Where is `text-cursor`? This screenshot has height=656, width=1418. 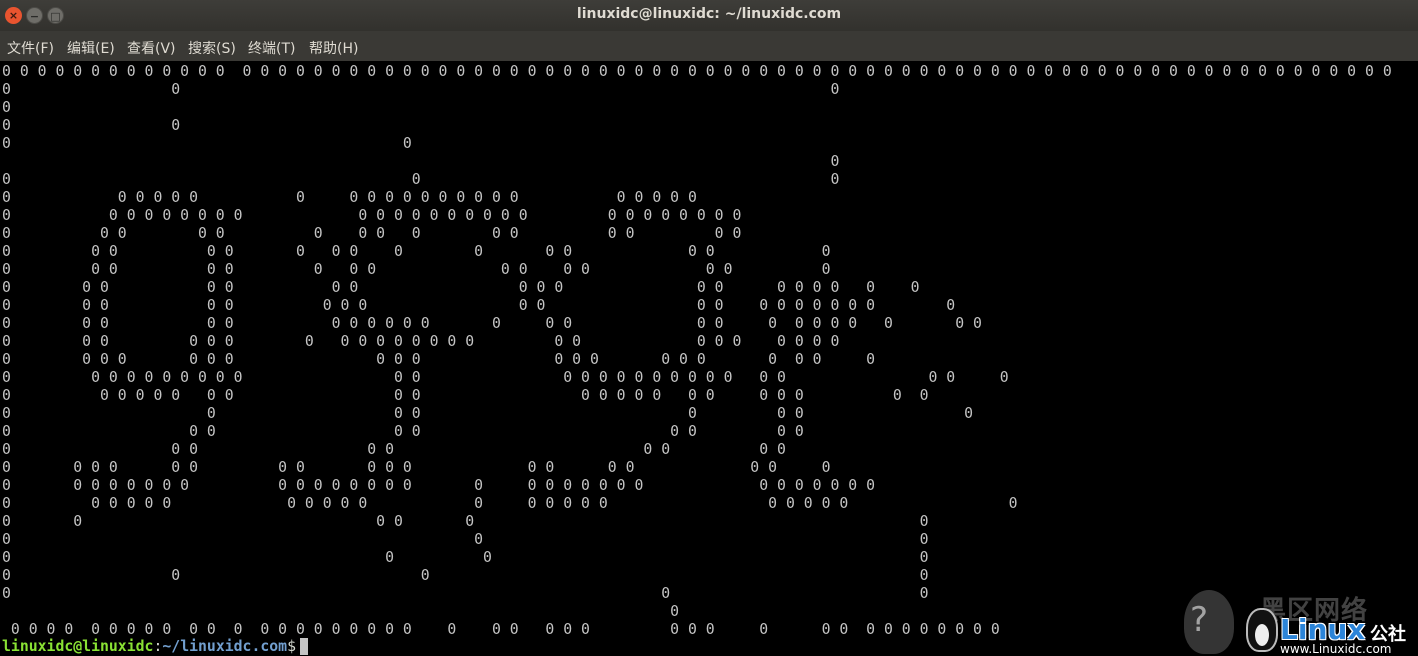
text-cursor is located at coordinates (304, 646).